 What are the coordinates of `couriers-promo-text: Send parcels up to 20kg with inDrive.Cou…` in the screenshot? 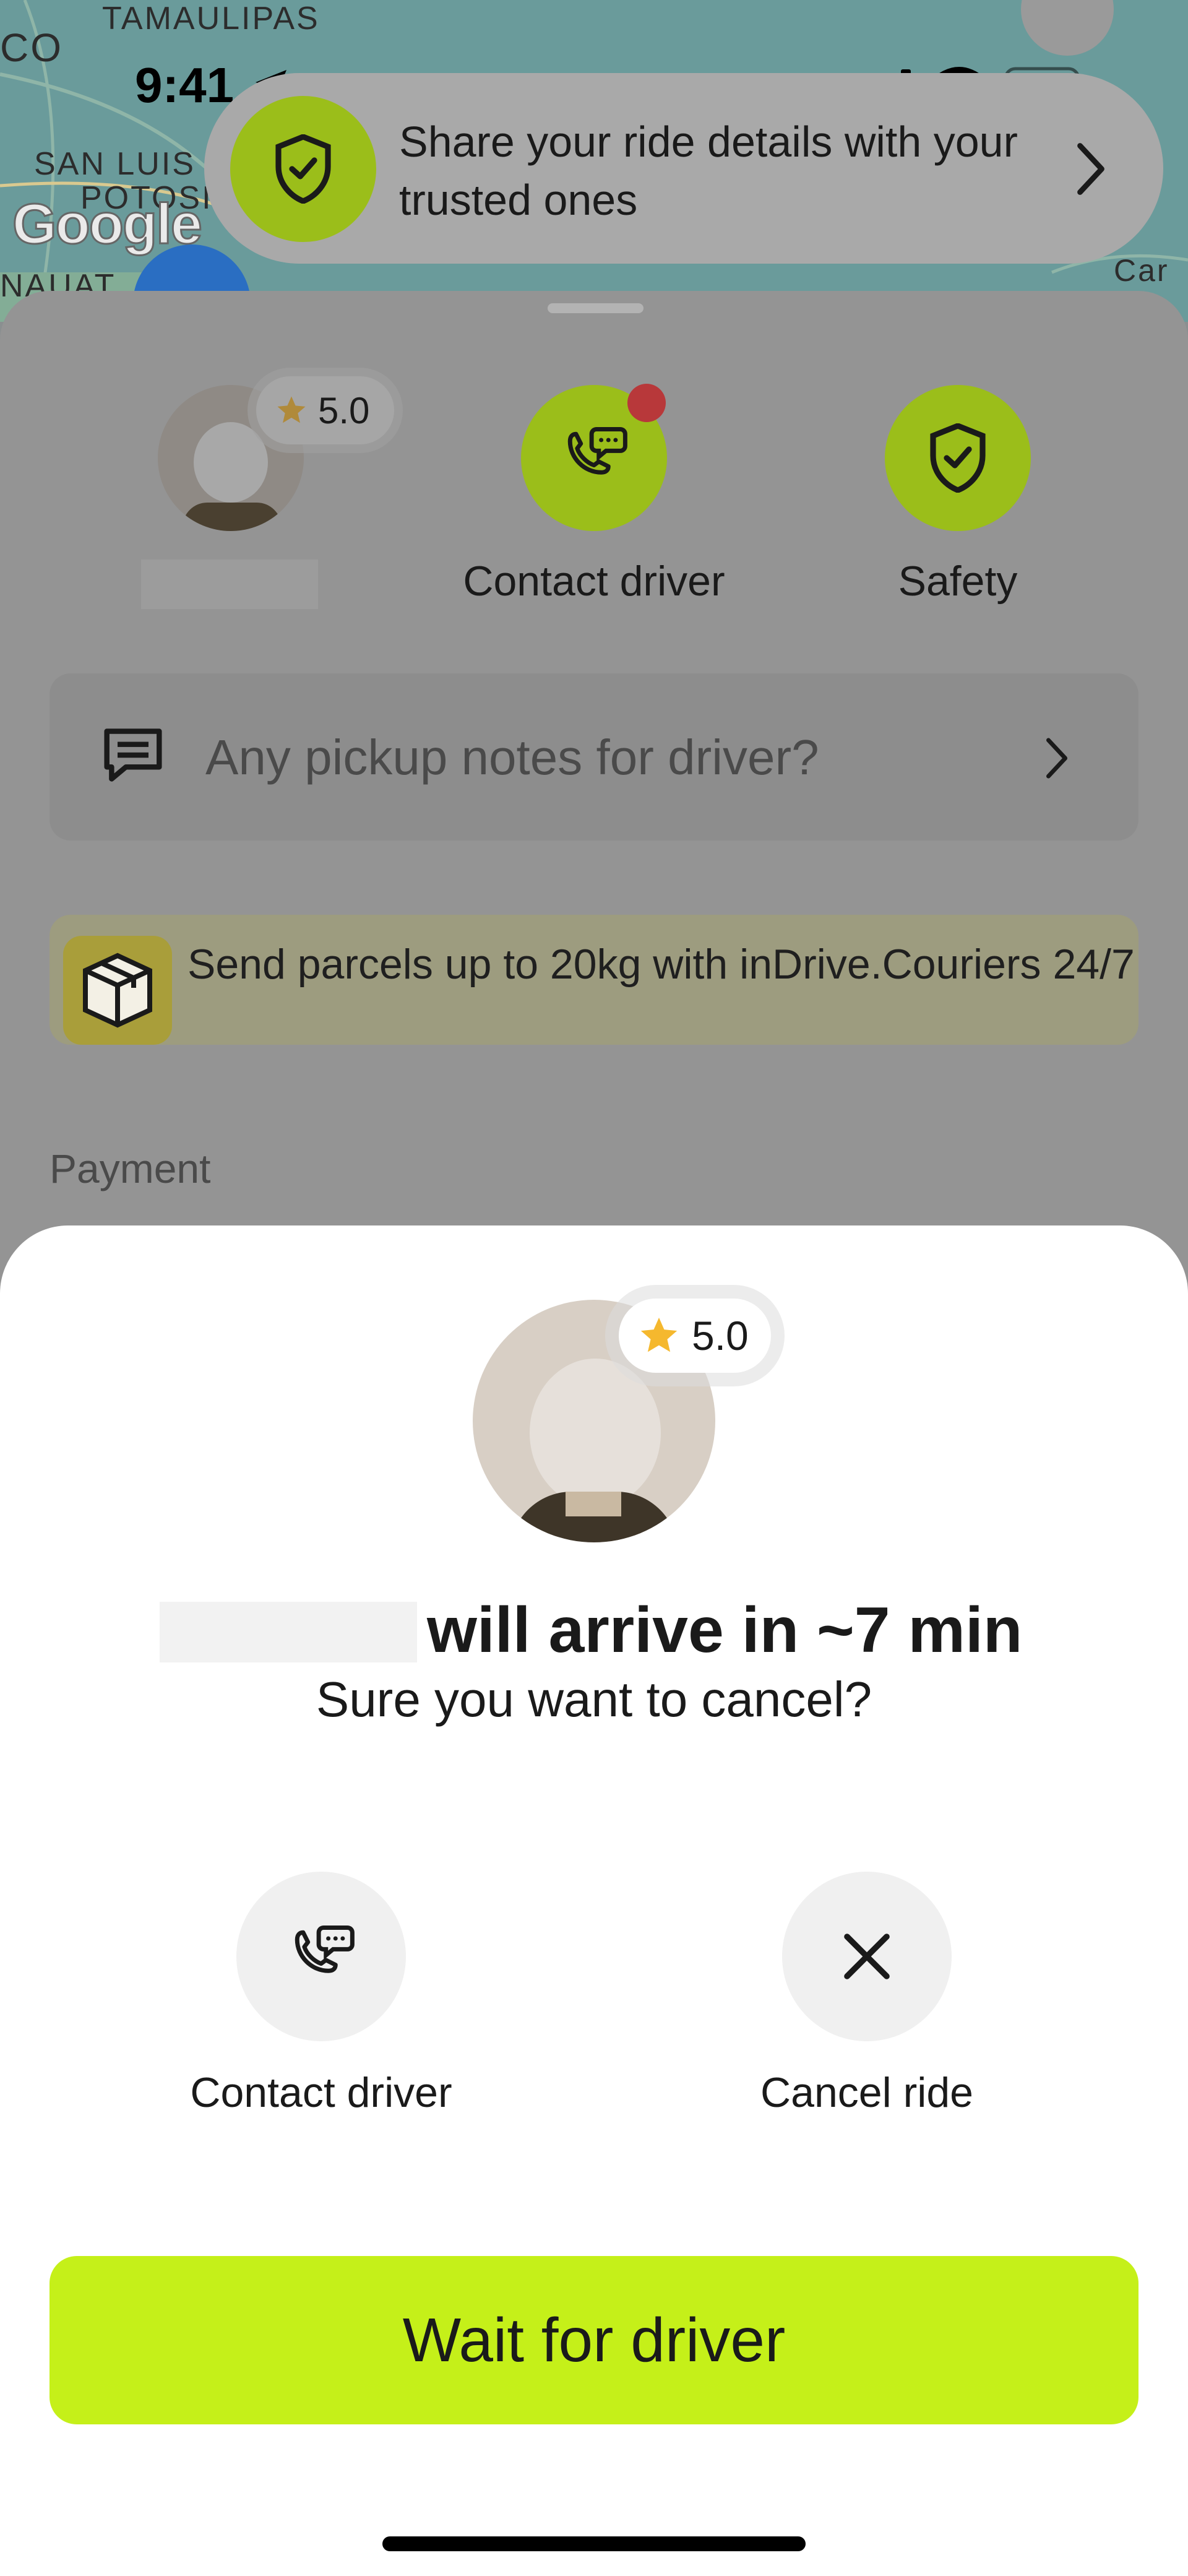 It's located at (661, 964).